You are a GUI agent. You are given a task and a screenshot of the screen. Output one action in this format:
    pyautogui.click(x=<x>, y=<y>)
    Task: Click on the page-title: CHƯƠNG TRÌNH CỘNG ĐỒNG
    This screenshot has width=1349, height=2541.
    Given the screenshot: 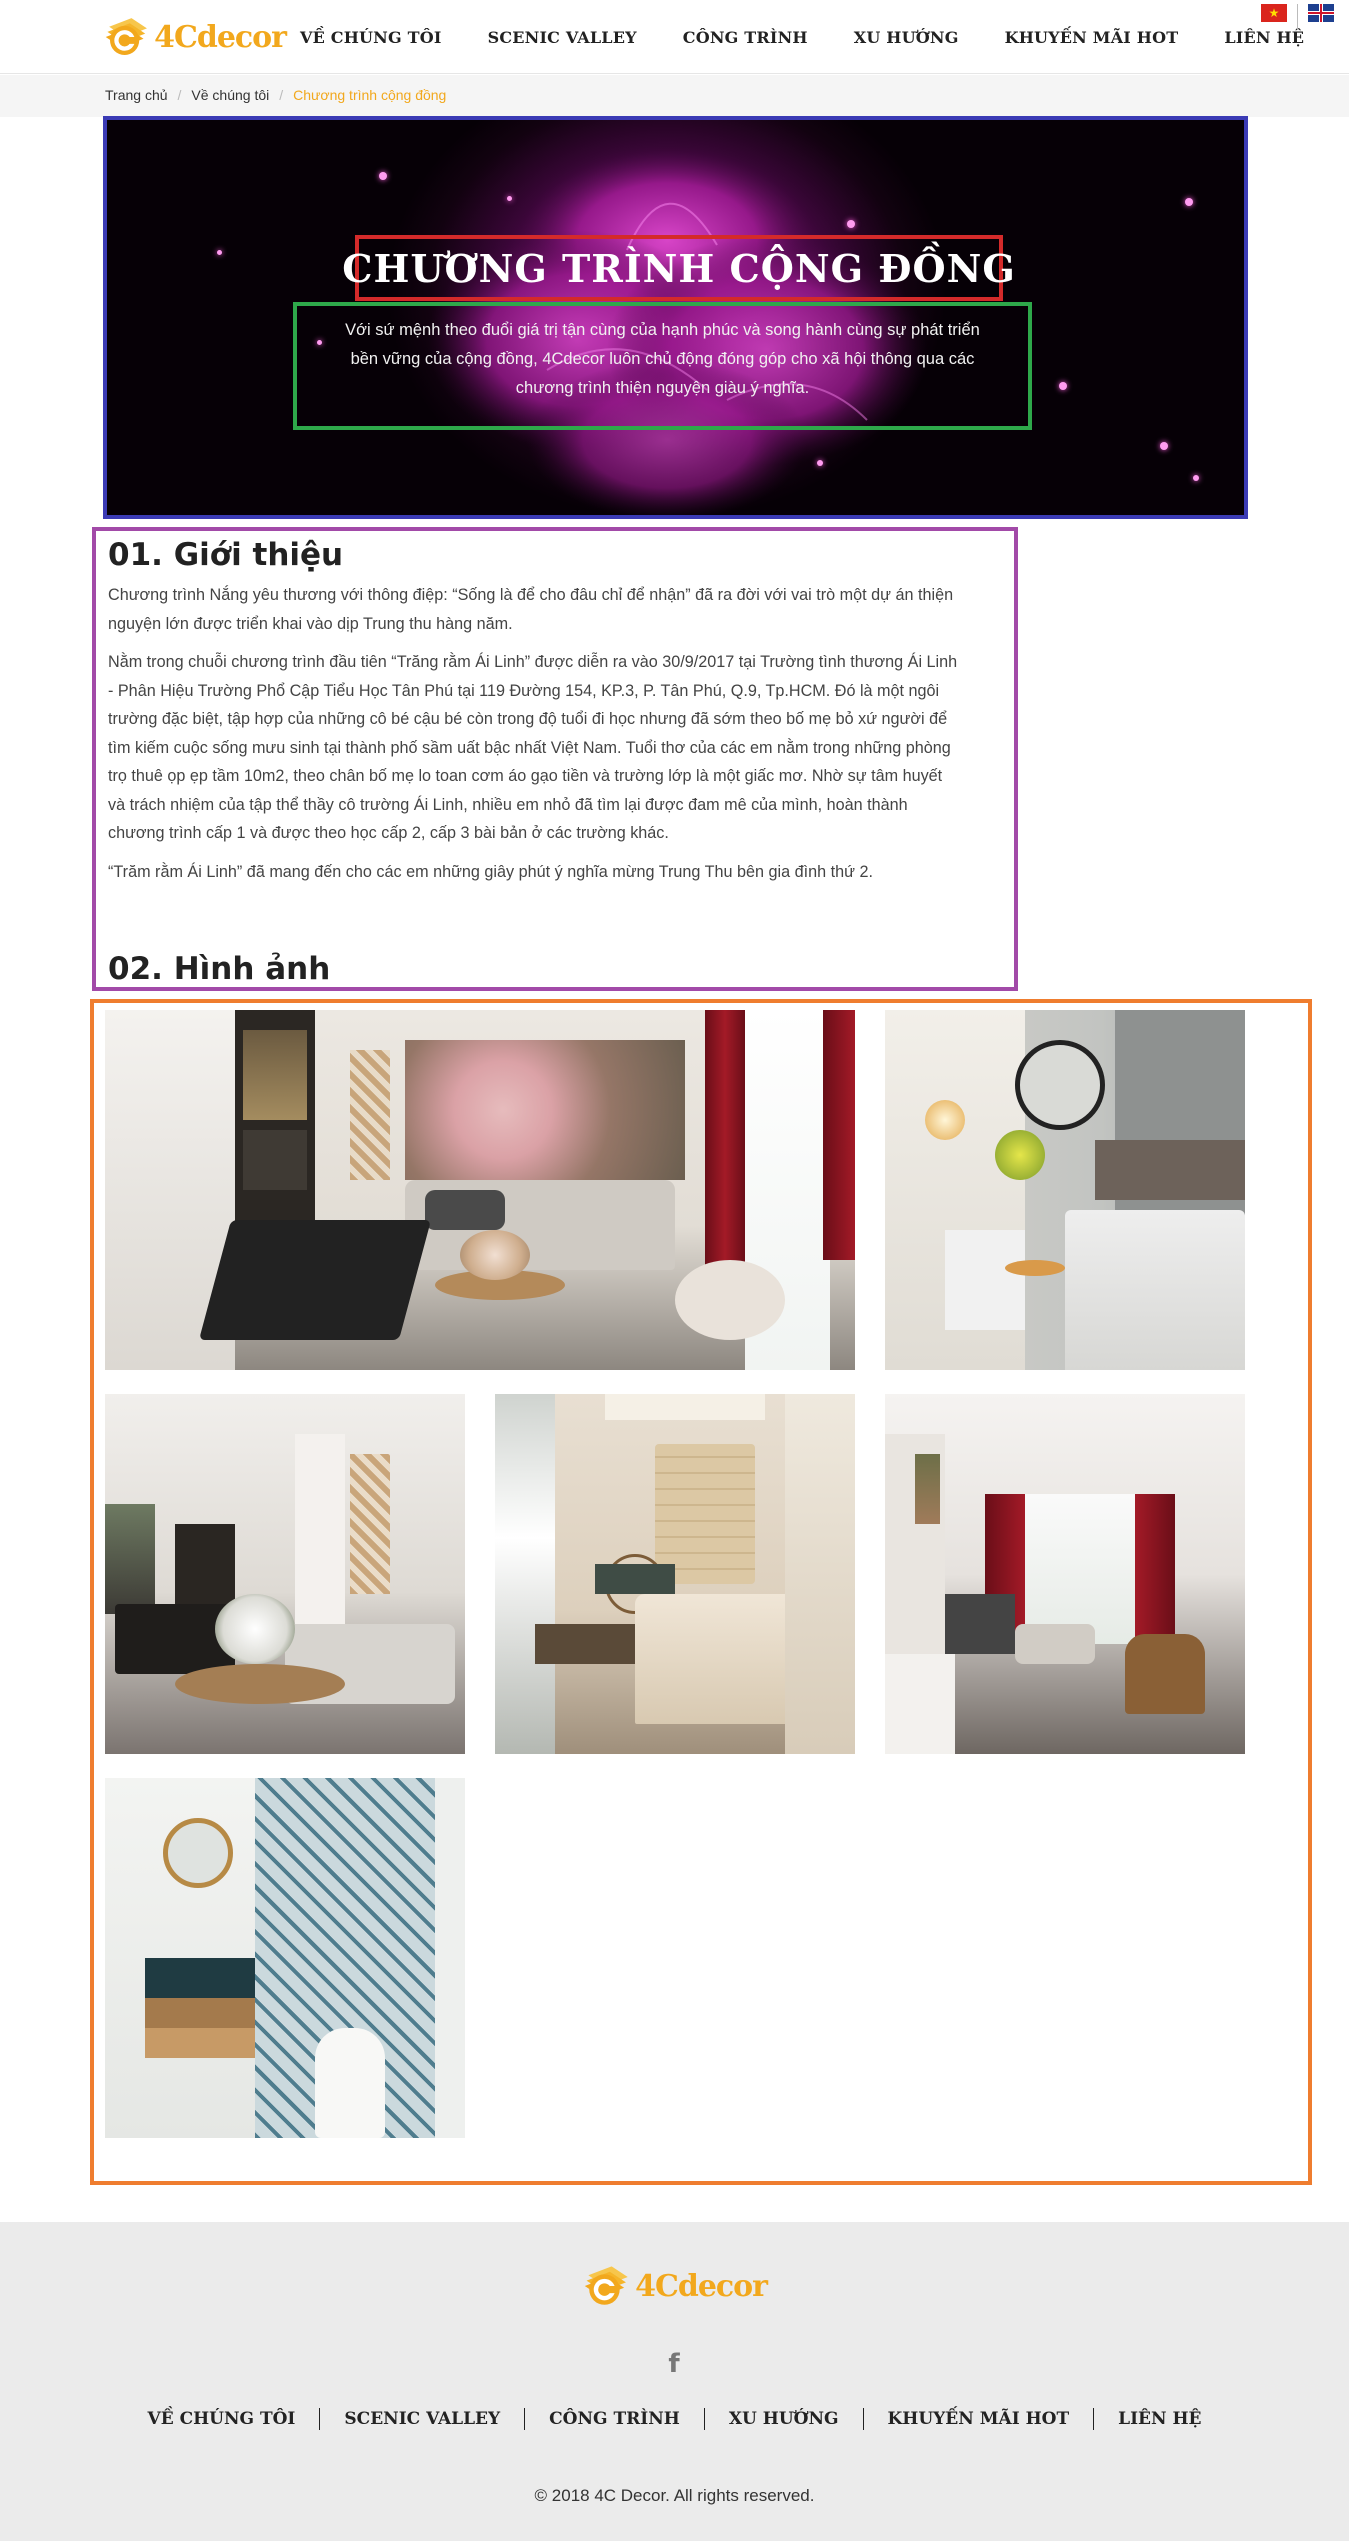 What is the action you would take?
    pyautogui.click(x=679, y=268)
    